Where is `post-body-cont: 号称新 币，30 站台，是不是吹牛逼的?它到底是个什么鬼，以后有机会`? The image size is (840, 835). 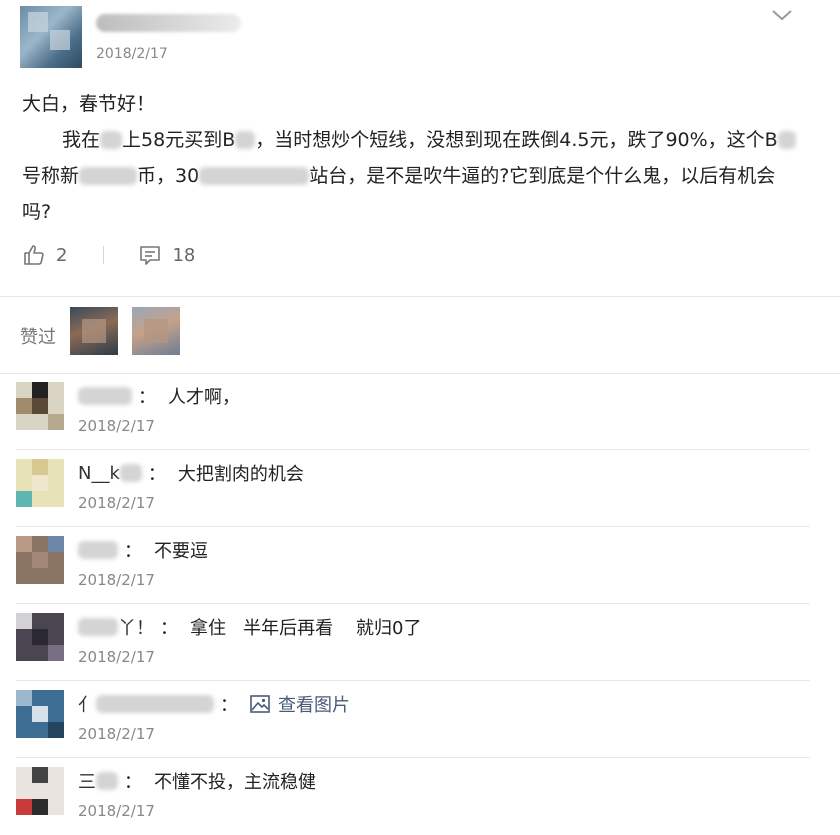
post-body-cont: 号称新 币，30 站台，是不是吹牛逼的?它到底是个什么鬼，以后有机会 is located at coordinates (422, 176).